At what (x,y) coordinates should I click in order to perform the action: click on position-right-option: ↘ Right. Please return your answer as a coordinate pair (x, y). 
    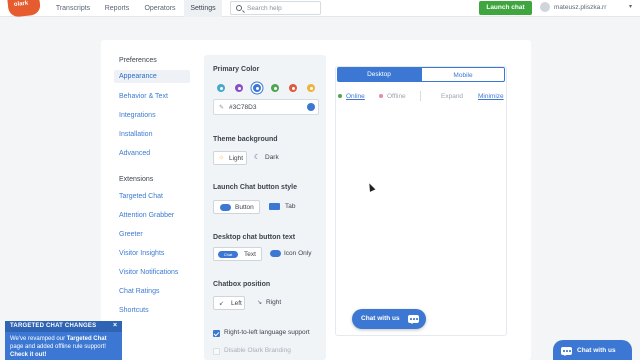
    Looking at the image, I should click on (270, 303).